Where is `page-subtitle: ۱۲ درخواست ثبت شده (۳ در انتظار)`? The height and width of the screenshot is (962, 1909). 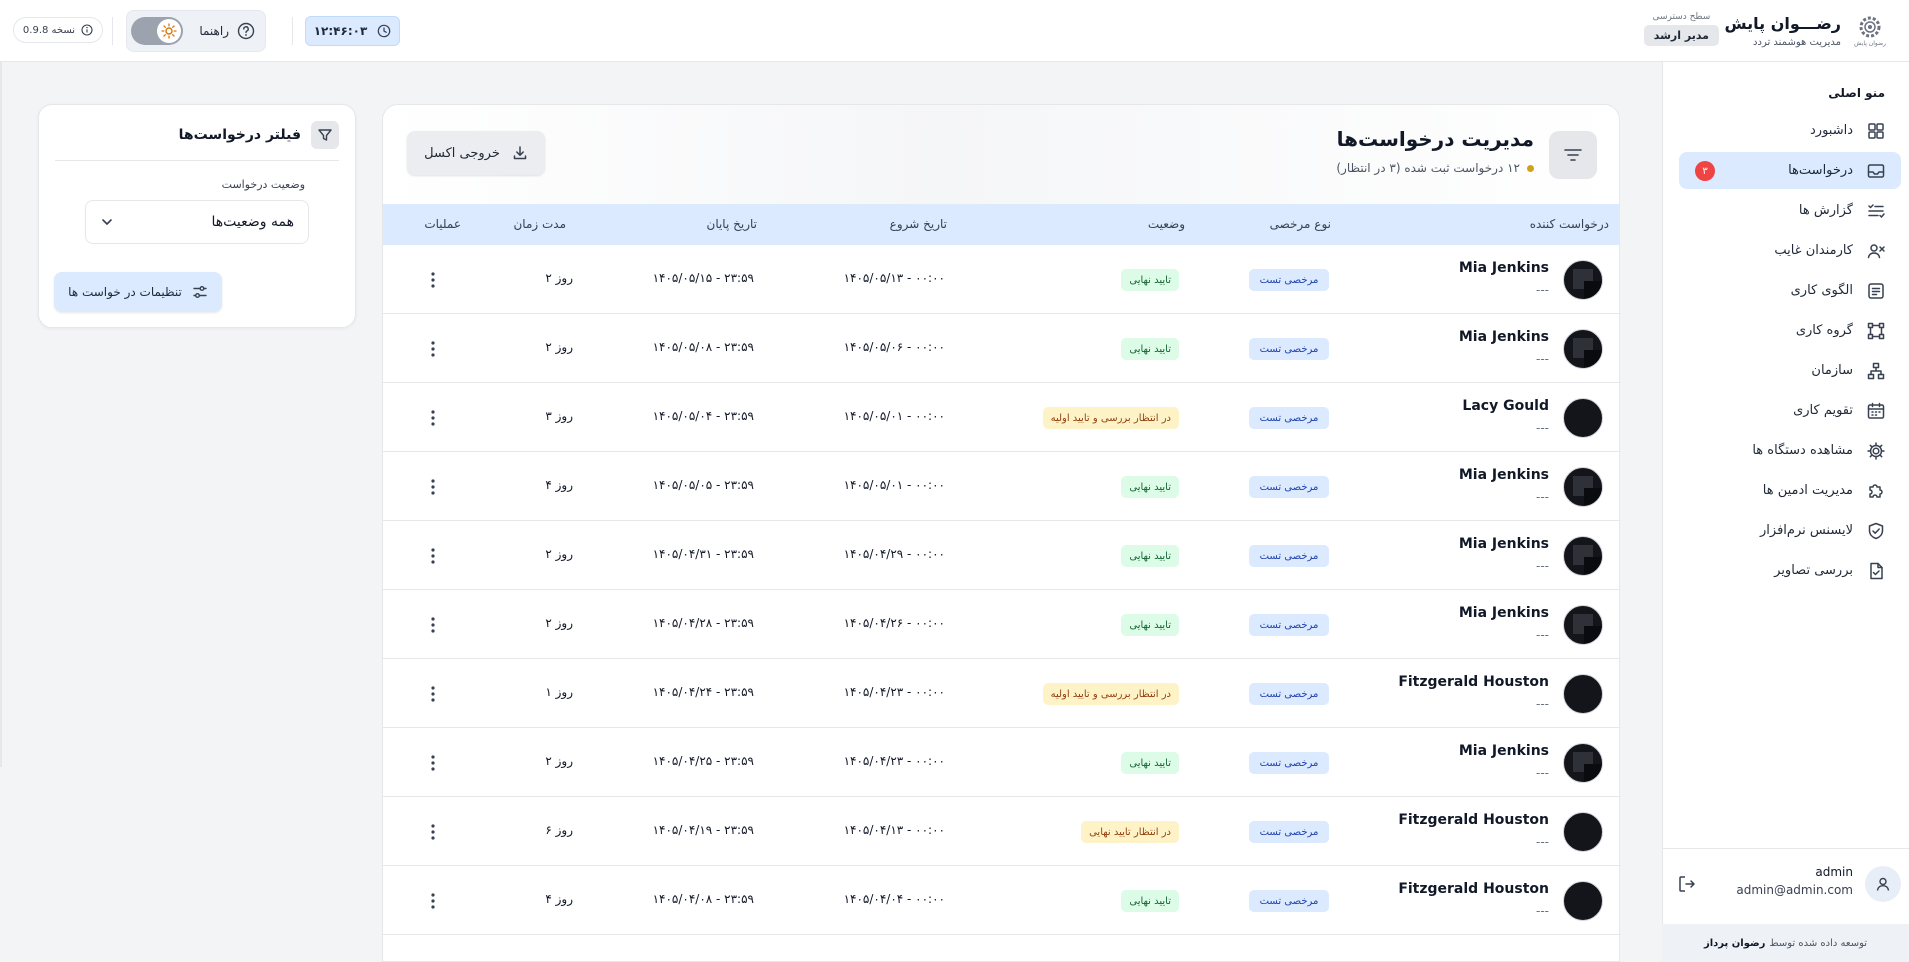 page-subtitle: ۱۲ درخواست ثبت شده (۳ در انتظار) is located at coordinates (1435, 168).